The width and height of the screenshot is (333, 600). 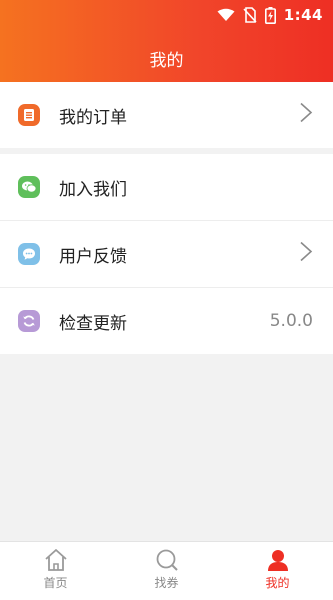 What do you see at coordinates (29, 115) in the screenshot?
I see `order-list-icon` at bounding box center [29, 115].